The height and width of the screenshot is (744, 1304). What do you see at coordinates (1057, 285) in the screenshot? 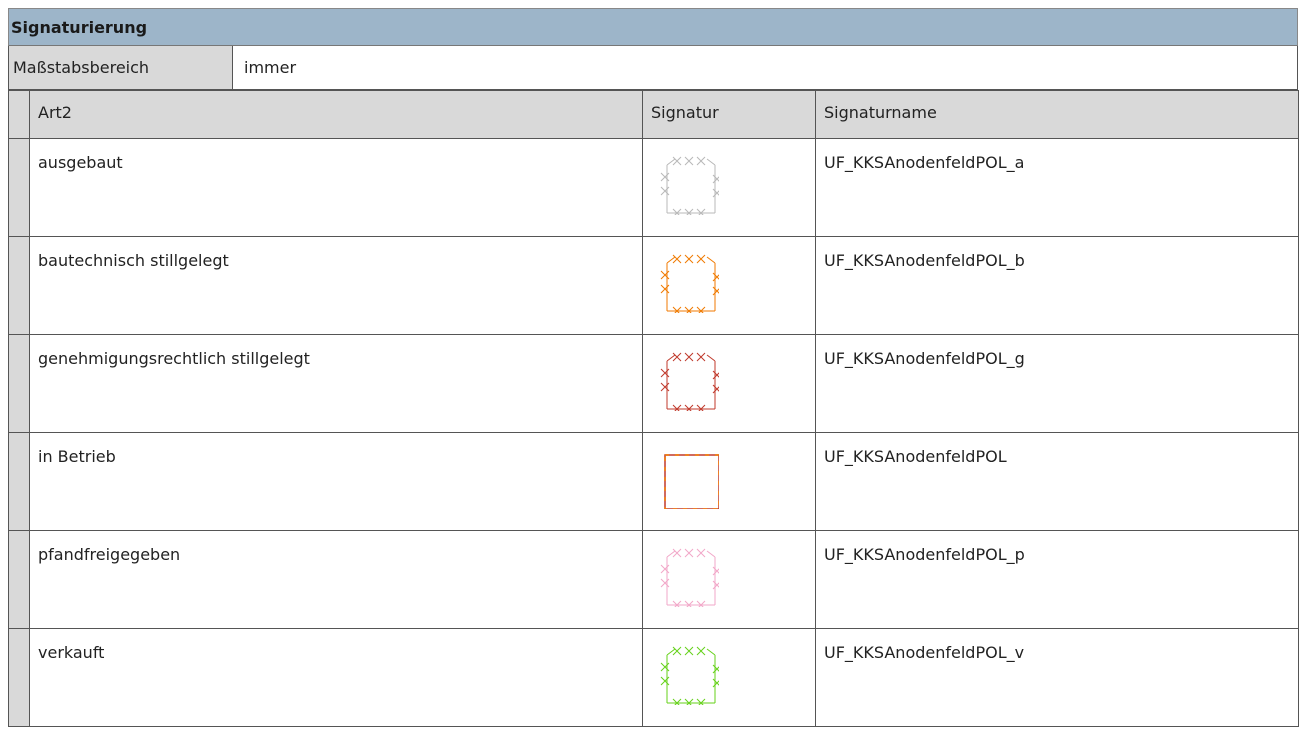
I see `cell-signaturname: UF_KKSAnodenfeldPOL_b` at bounding box center [1057, 285].